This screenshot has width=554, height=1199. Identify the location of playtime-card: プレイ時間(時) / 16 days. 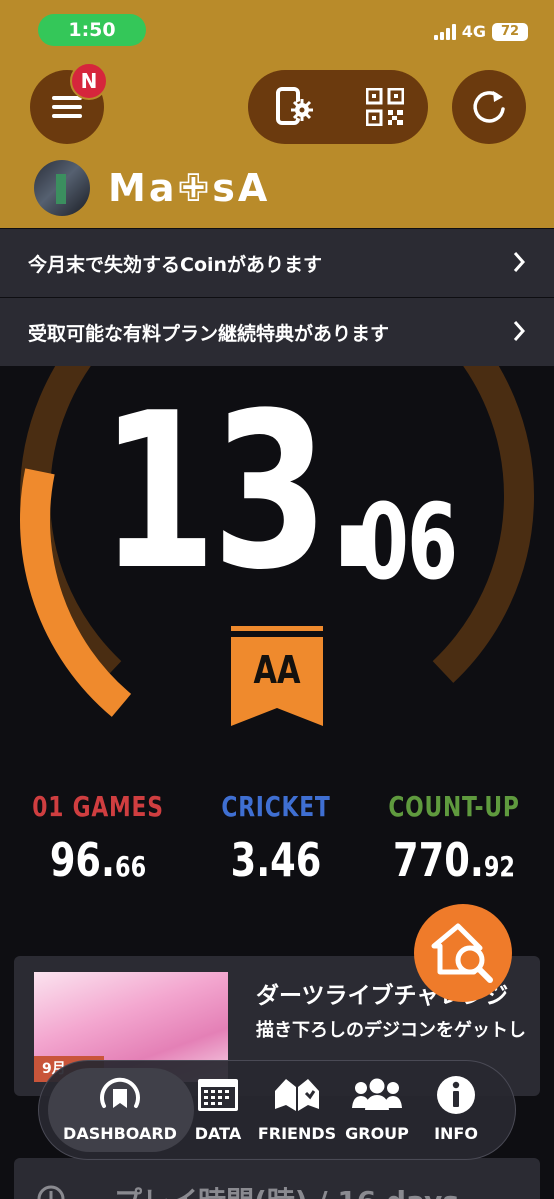
(277, 1178).